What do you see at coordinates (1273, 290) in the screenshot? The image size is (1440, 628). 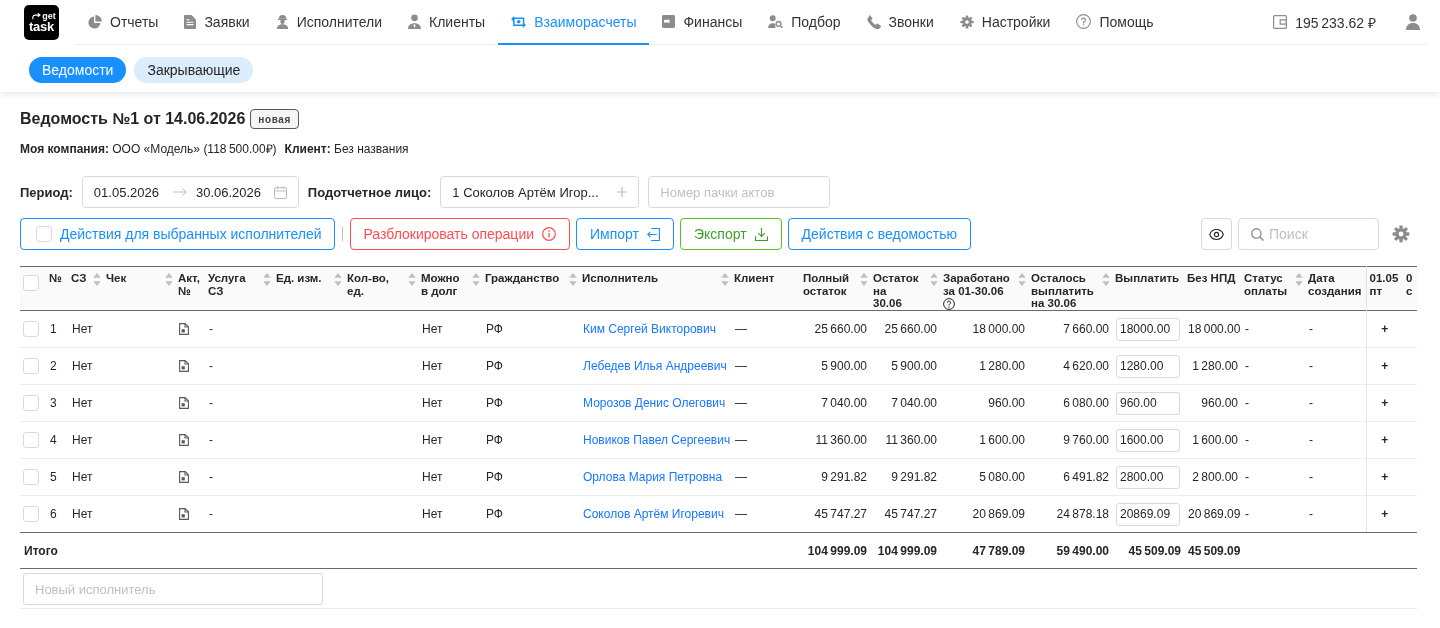 I see `column-header: Статус оплаты` at bounding box center [1273, 290].